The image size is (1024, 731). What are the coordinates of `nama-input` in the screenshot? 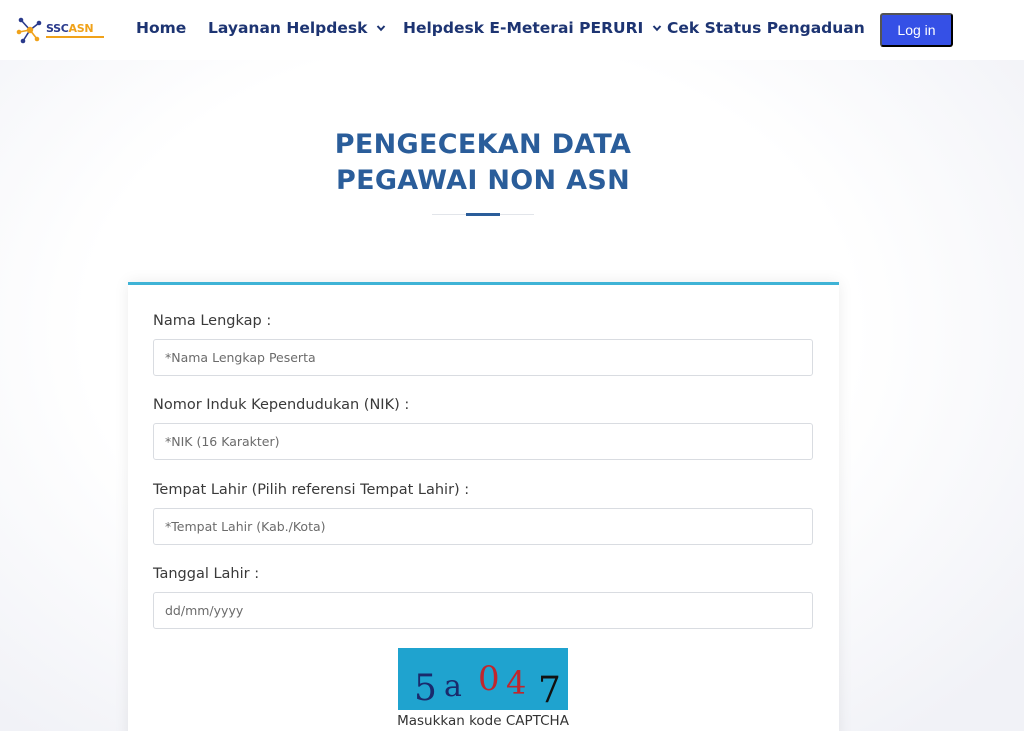 It's located at (483, 357).